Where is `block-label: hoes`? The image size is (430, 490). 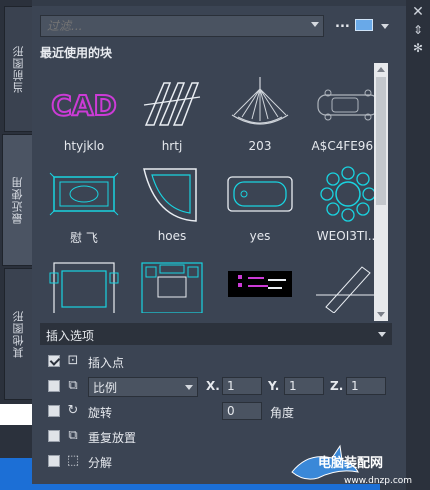
block-label: hoes is located at coordinates (172, 236).